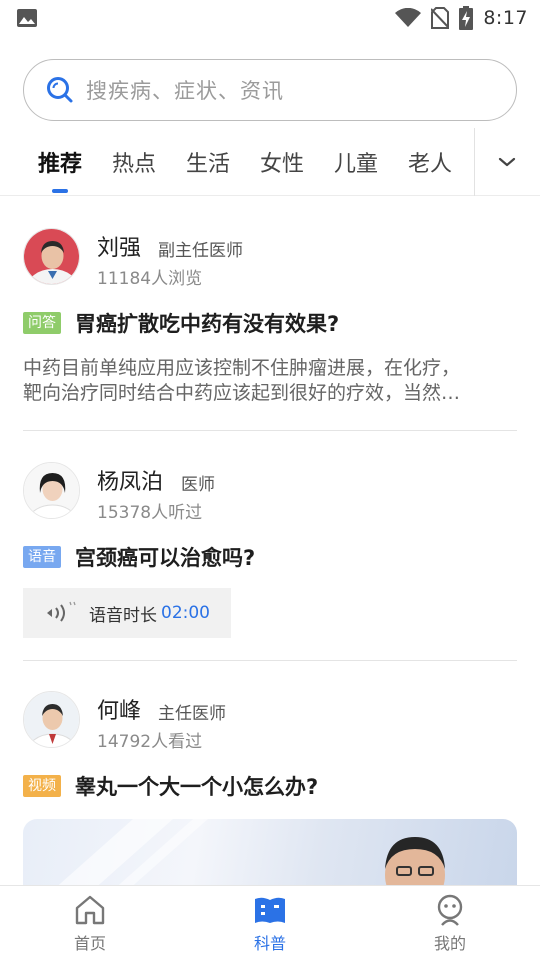 Image resolution: width=540 pixels, height=960 pixels. I want to click on post-question: 宫颈癌可以治愈吗?, so click(165, 557).